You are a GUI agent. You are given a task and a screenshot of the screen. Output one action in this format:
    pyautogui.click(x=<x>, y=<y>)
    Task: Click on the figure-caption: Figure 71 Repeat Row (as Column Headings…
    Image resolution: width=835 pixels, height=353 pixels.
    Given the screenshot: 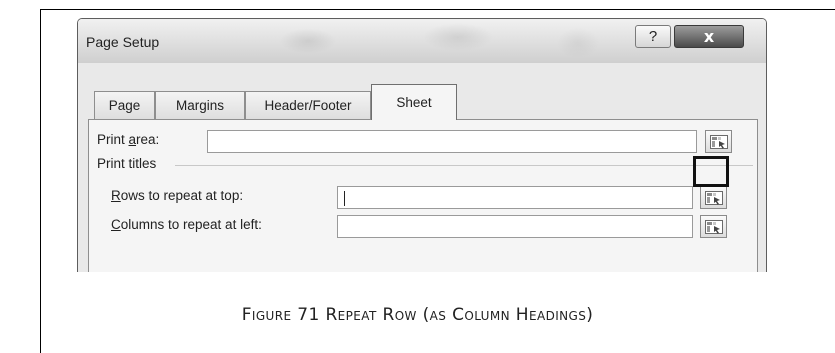 What is the action you would take?
    pyautogui.click(x=417, y=315)
    